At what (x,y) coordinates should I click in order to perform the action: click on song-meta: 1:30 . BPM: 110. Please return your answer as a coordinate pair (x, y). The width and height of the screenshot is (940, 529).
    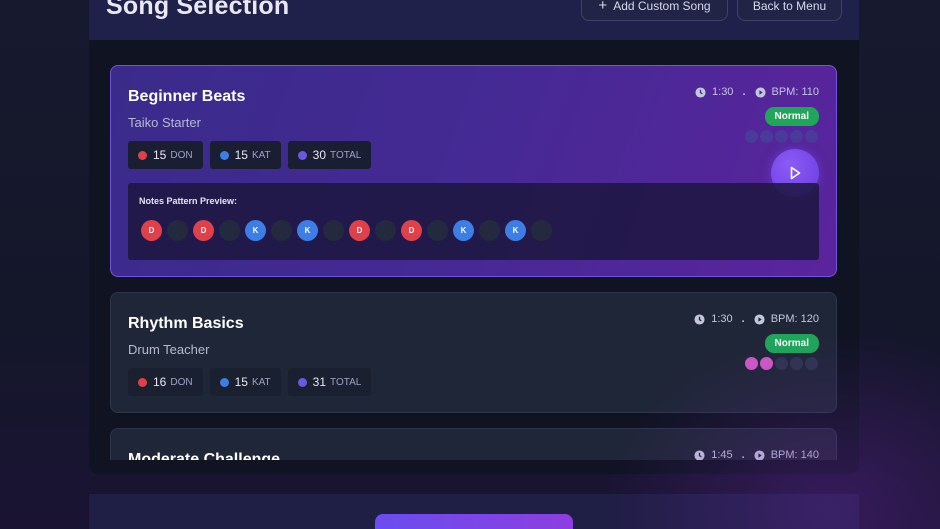
    Looking at the image, I should click on (757, 92).